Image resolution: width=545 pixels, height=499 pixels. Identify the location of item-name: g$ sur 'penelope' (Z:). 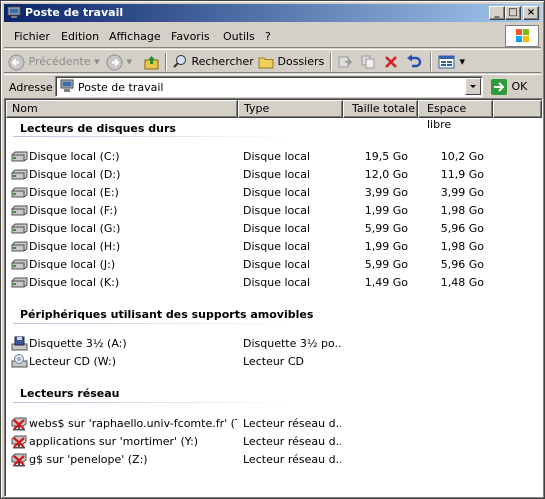
(88, 459).